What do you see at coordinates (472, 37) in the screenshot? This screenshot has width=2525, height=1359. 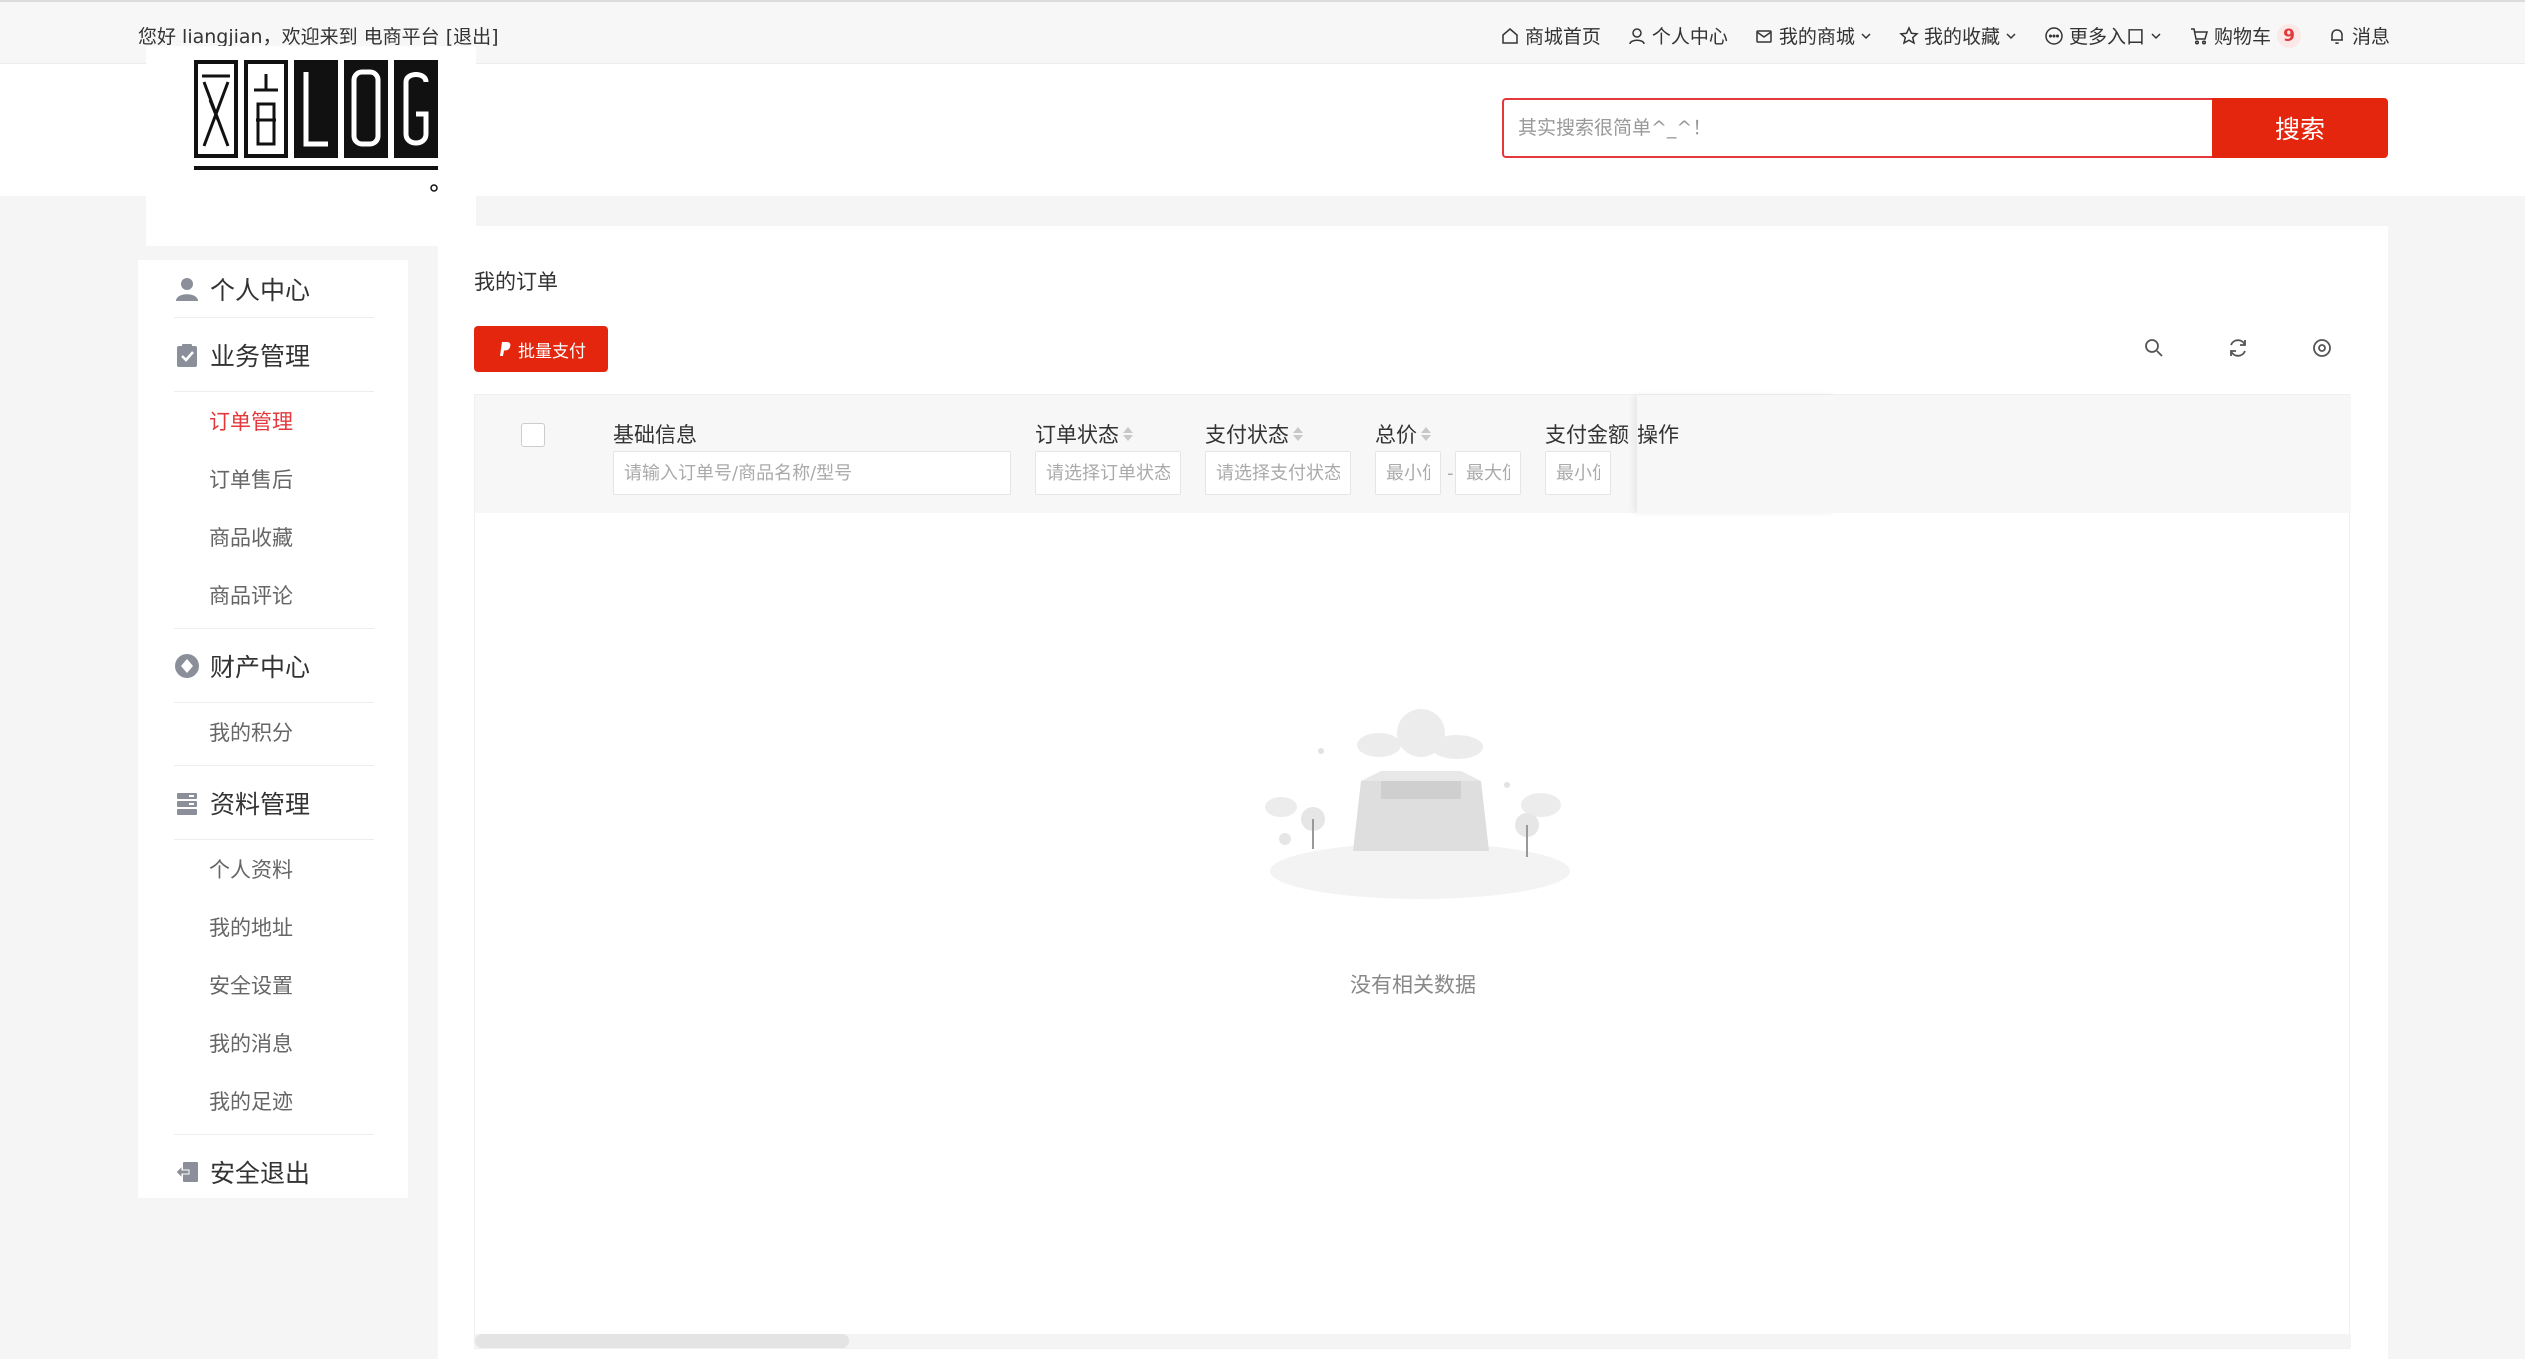 I see `logout-link: [退出]` at bounding box center [472, 37].